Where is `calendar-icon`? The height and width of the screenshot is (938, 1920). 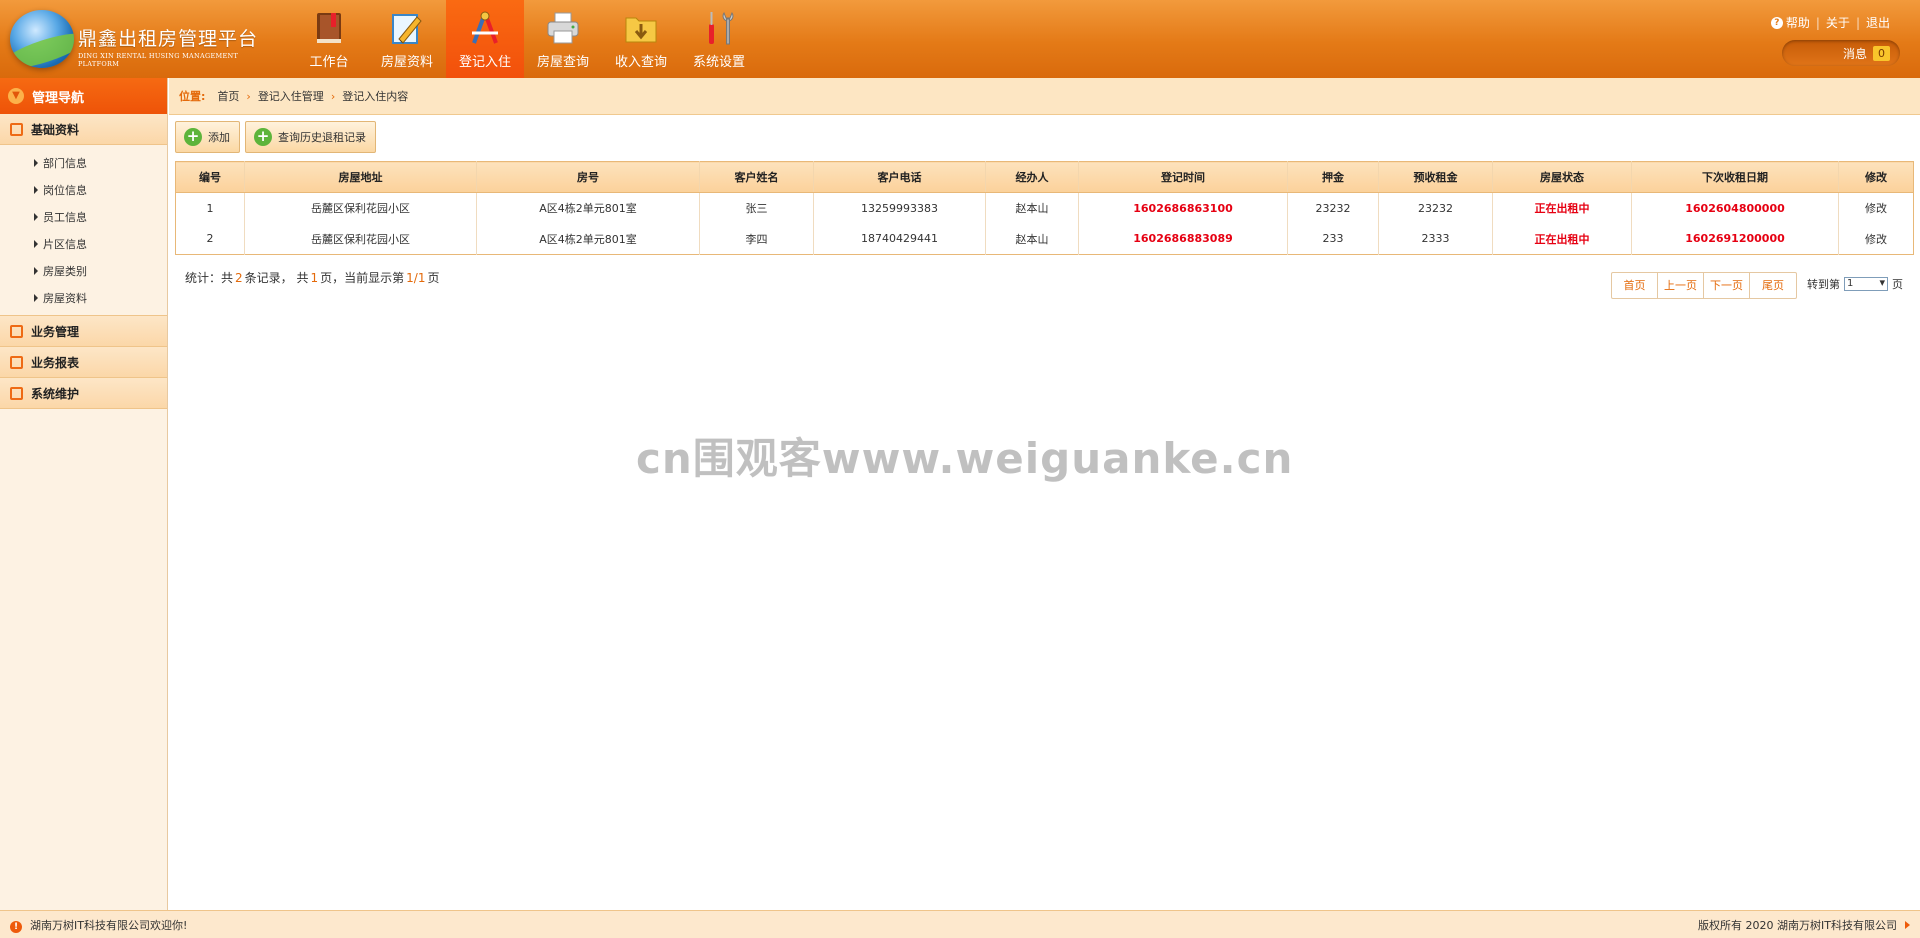 calendar-icon is located at coordinates (16, 393).